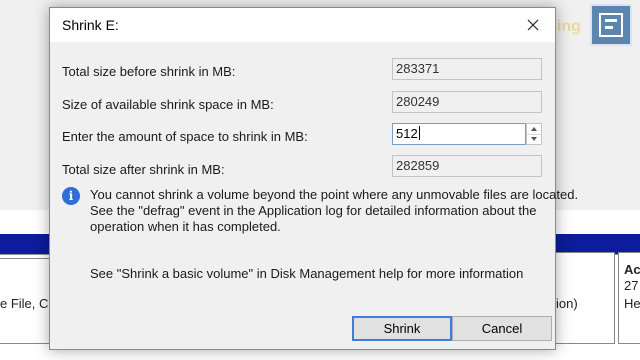 Image resolution: width=640 pixels, height=360 pixels. I want to click on spin-up-icon, so click(534, 129).